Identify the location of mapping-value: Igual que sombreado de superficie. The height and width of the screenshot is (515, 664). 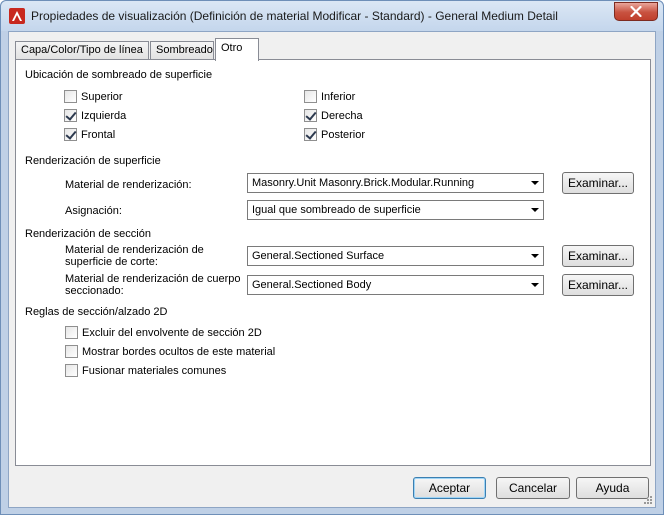
(336, 210).